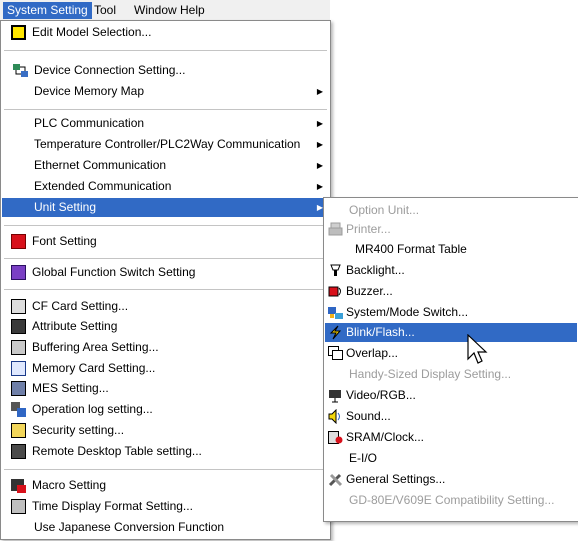 This screenshot has height=541, width=578. I want to click on menu-item-mr400-format-table: MR400 Format Table, so click(451, 249).